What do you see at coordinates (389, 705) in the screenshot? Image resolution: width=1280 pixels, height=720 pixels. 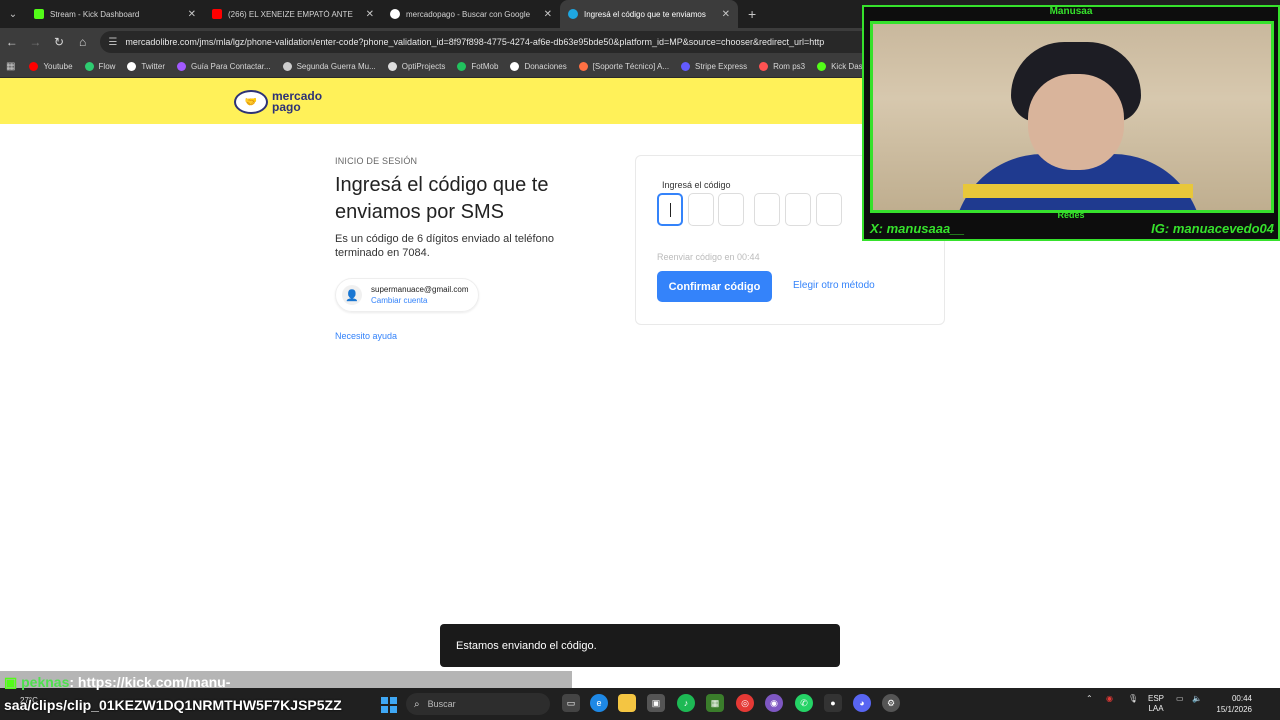 I see `windows-start-icon` at bounding box center [389, 705].